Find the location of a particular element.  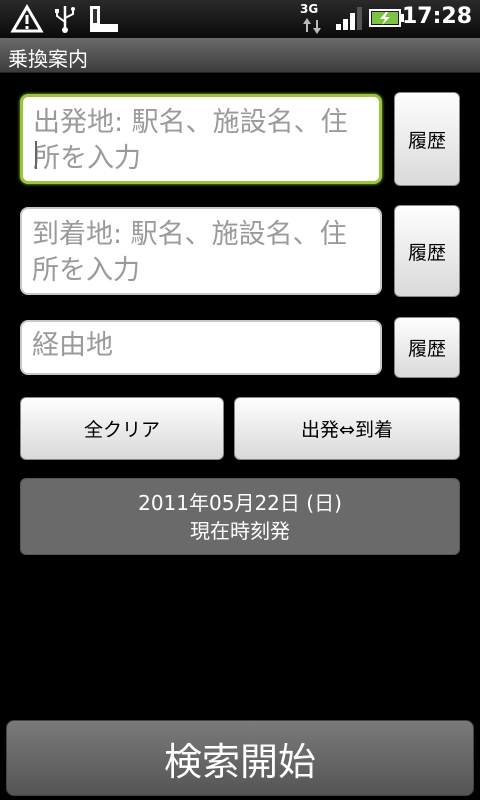

sd-card-icon is located at coordinates (104, 19).